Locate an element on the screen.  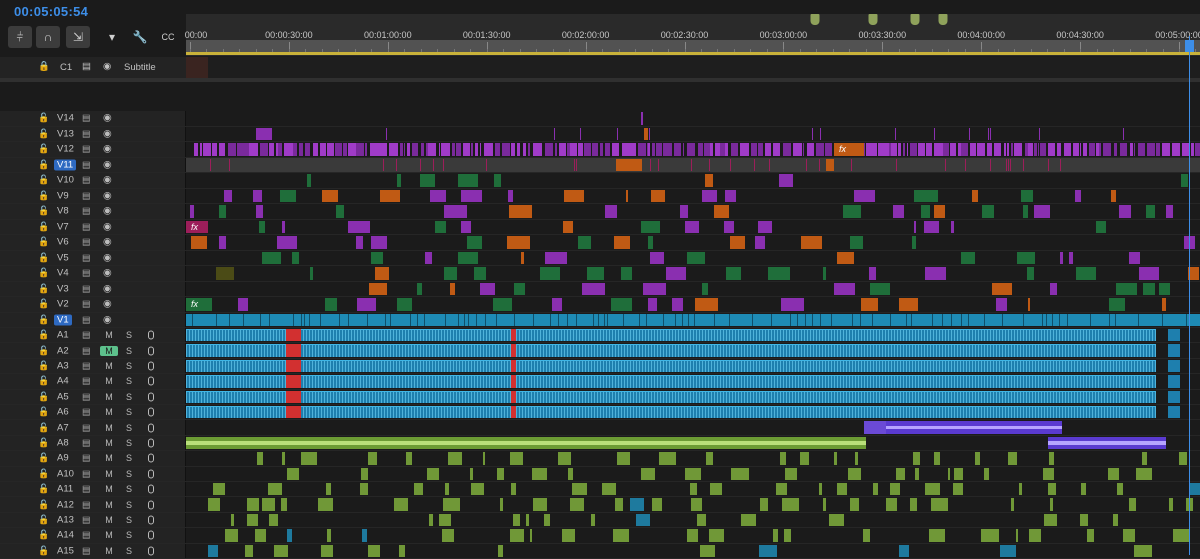
mute-button: M is located at coordinates (109, 397).